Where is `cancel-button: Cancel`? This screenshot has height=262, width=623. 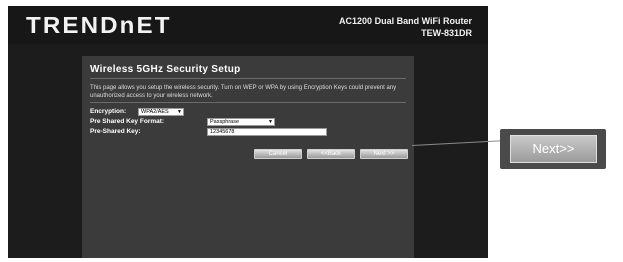
cancel-button: Cancel is located at coordinates (278, 154).